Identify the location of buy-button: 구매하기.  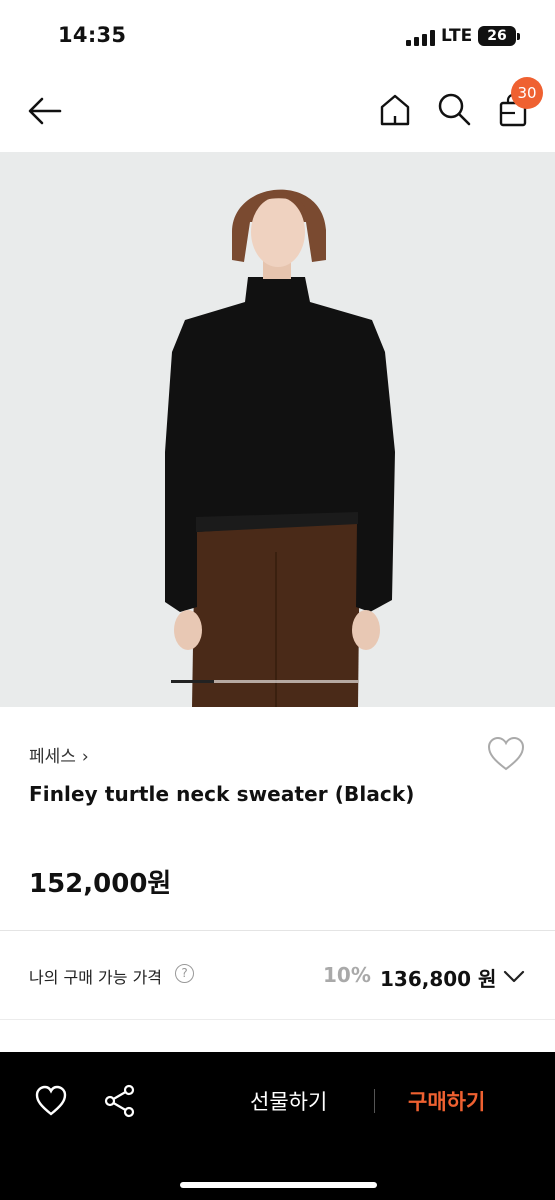
(446, 1101).